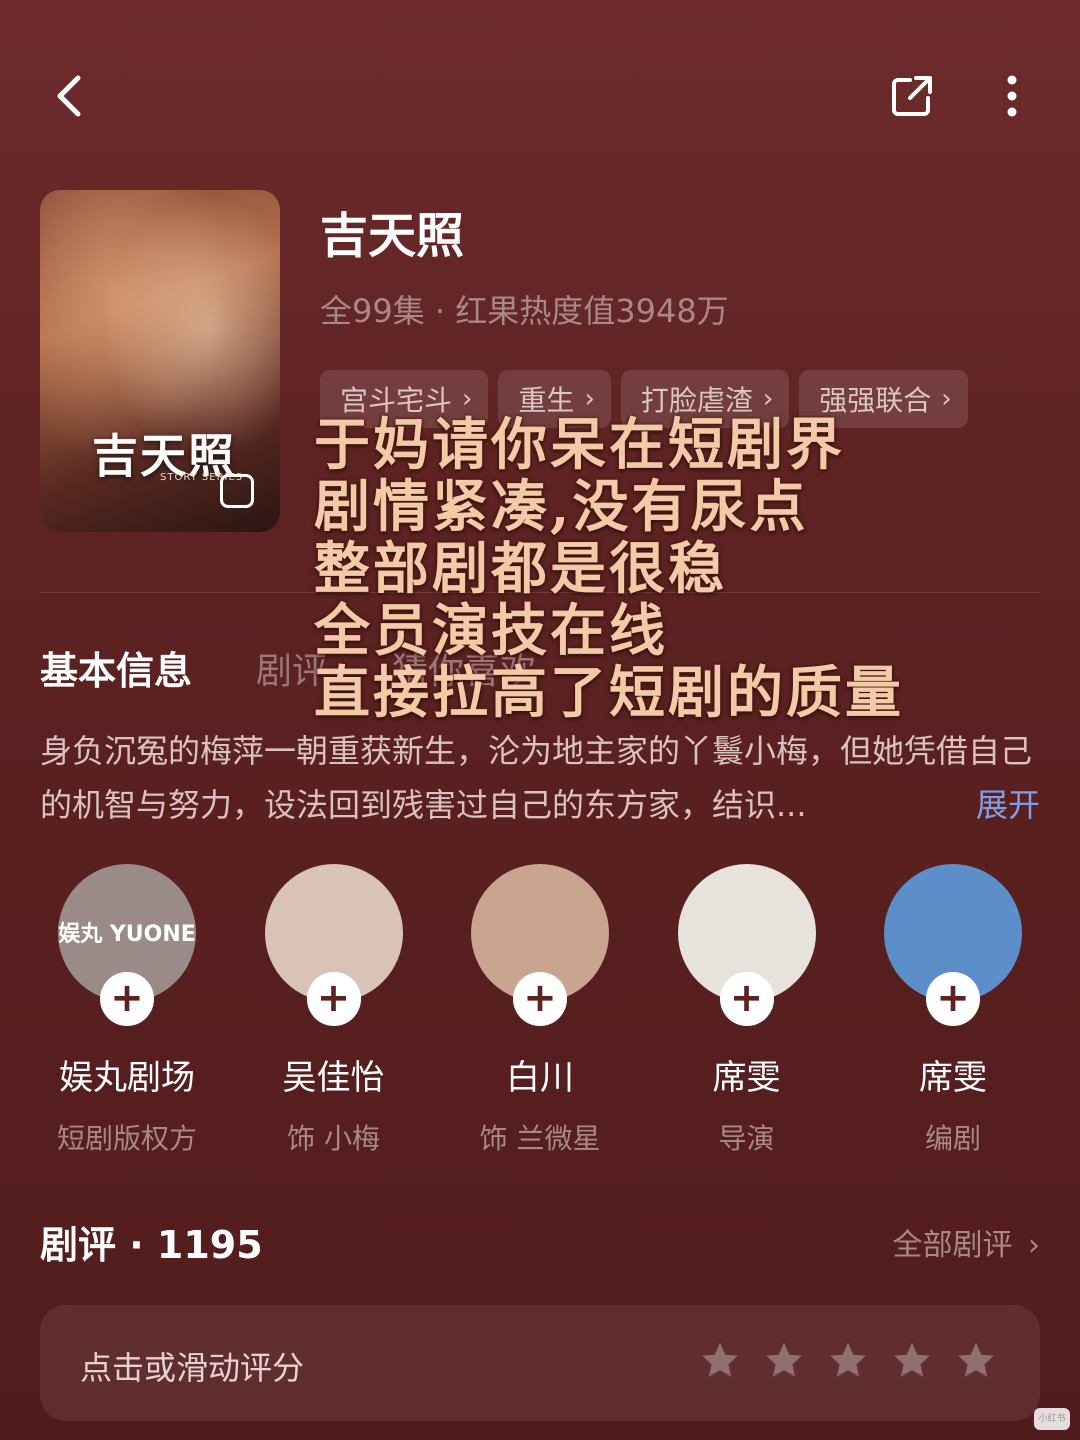 The image size is (1080, 1440). What do you see at coordinates (952, 1245) in the screenshot?
I see `all-reviews-label: 全部剧评` at bounding box center [952, 1245].